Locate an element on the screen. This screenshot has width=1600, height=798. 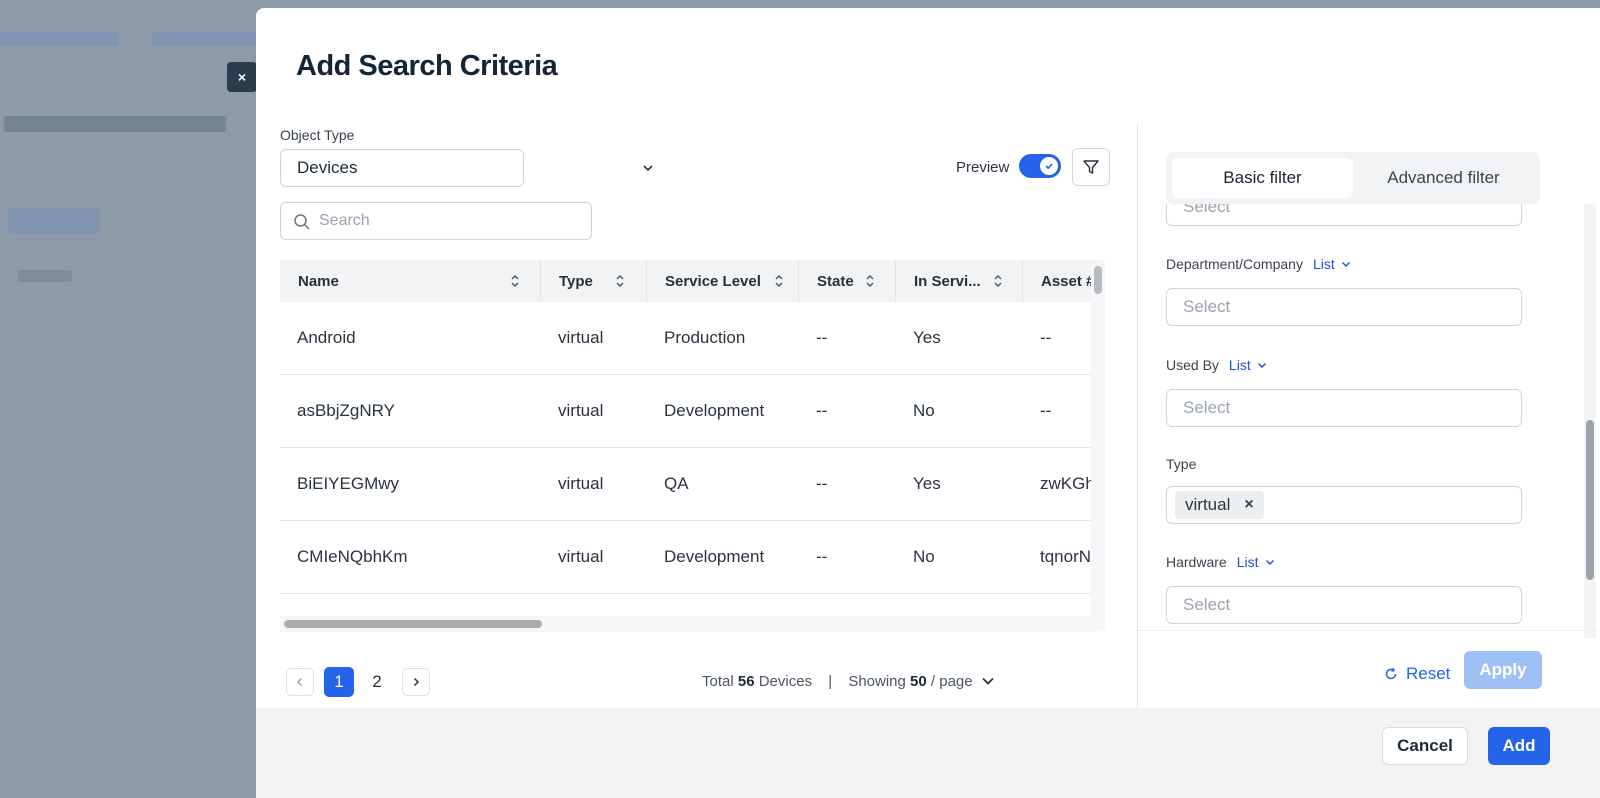
filter-field-label: Used By List is located at coordinates (1216, 365).